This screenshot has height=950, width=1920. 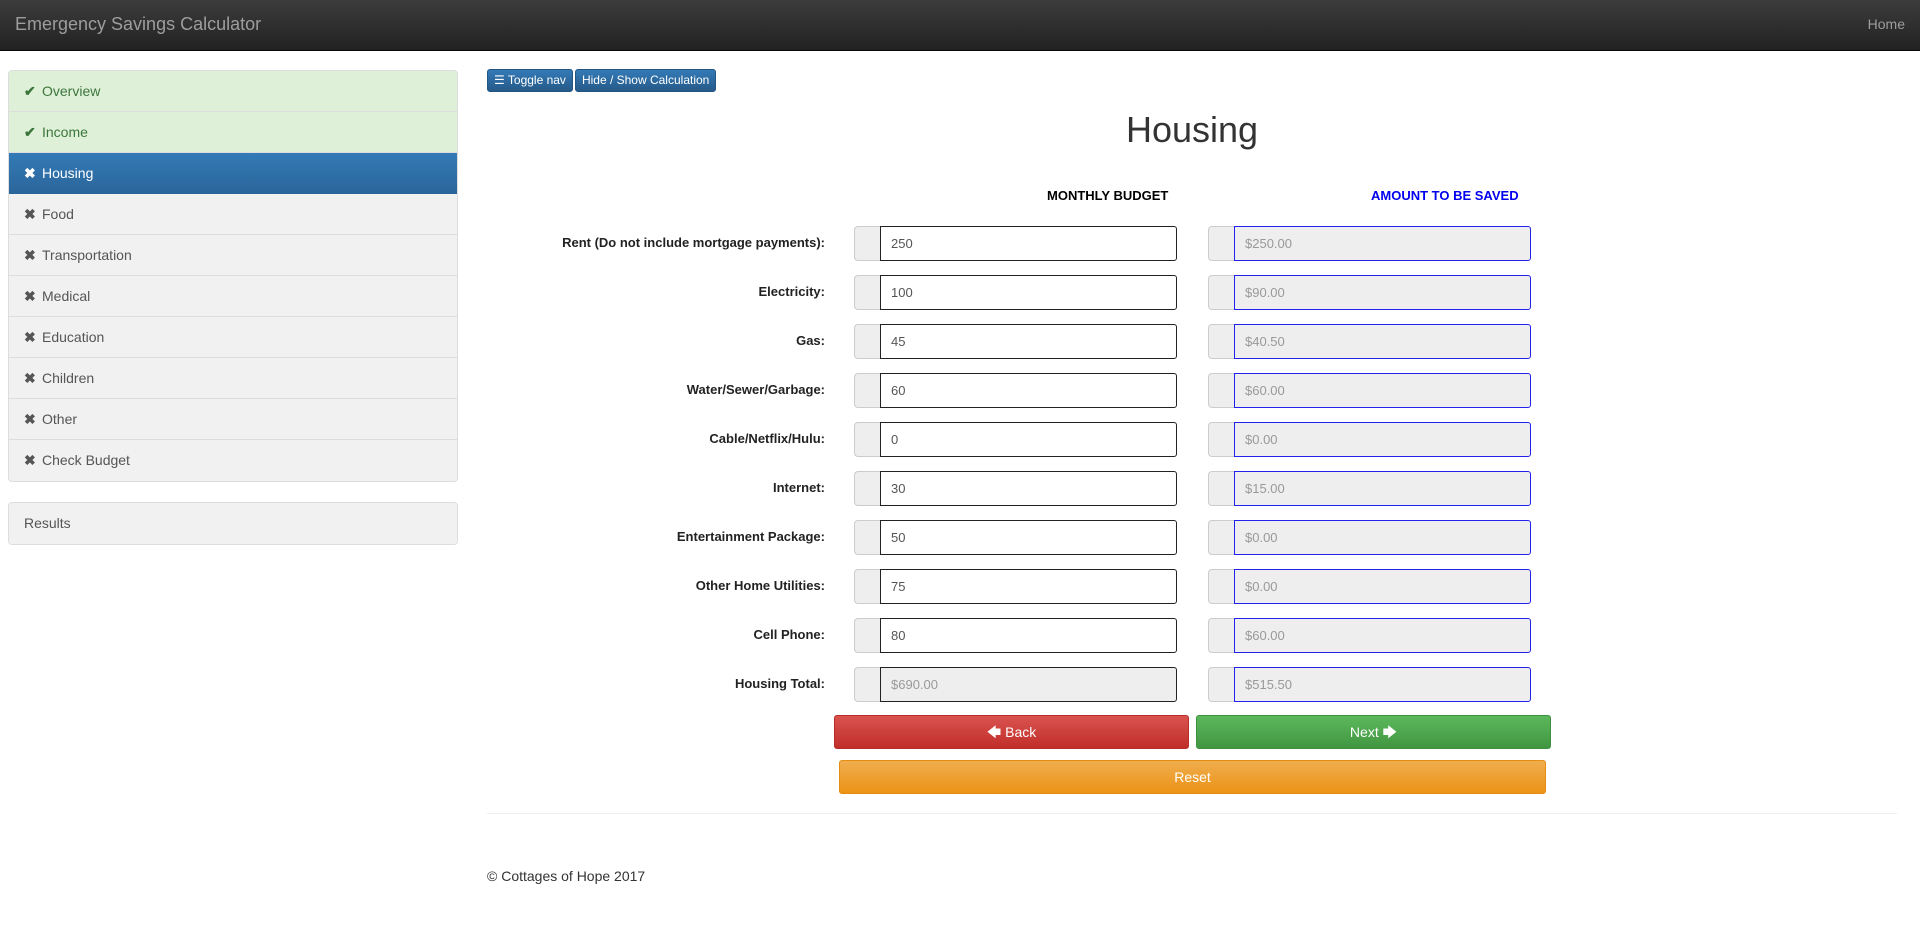 I want to click on cell-phone-monthly-input, so click(x=1028, y=635).